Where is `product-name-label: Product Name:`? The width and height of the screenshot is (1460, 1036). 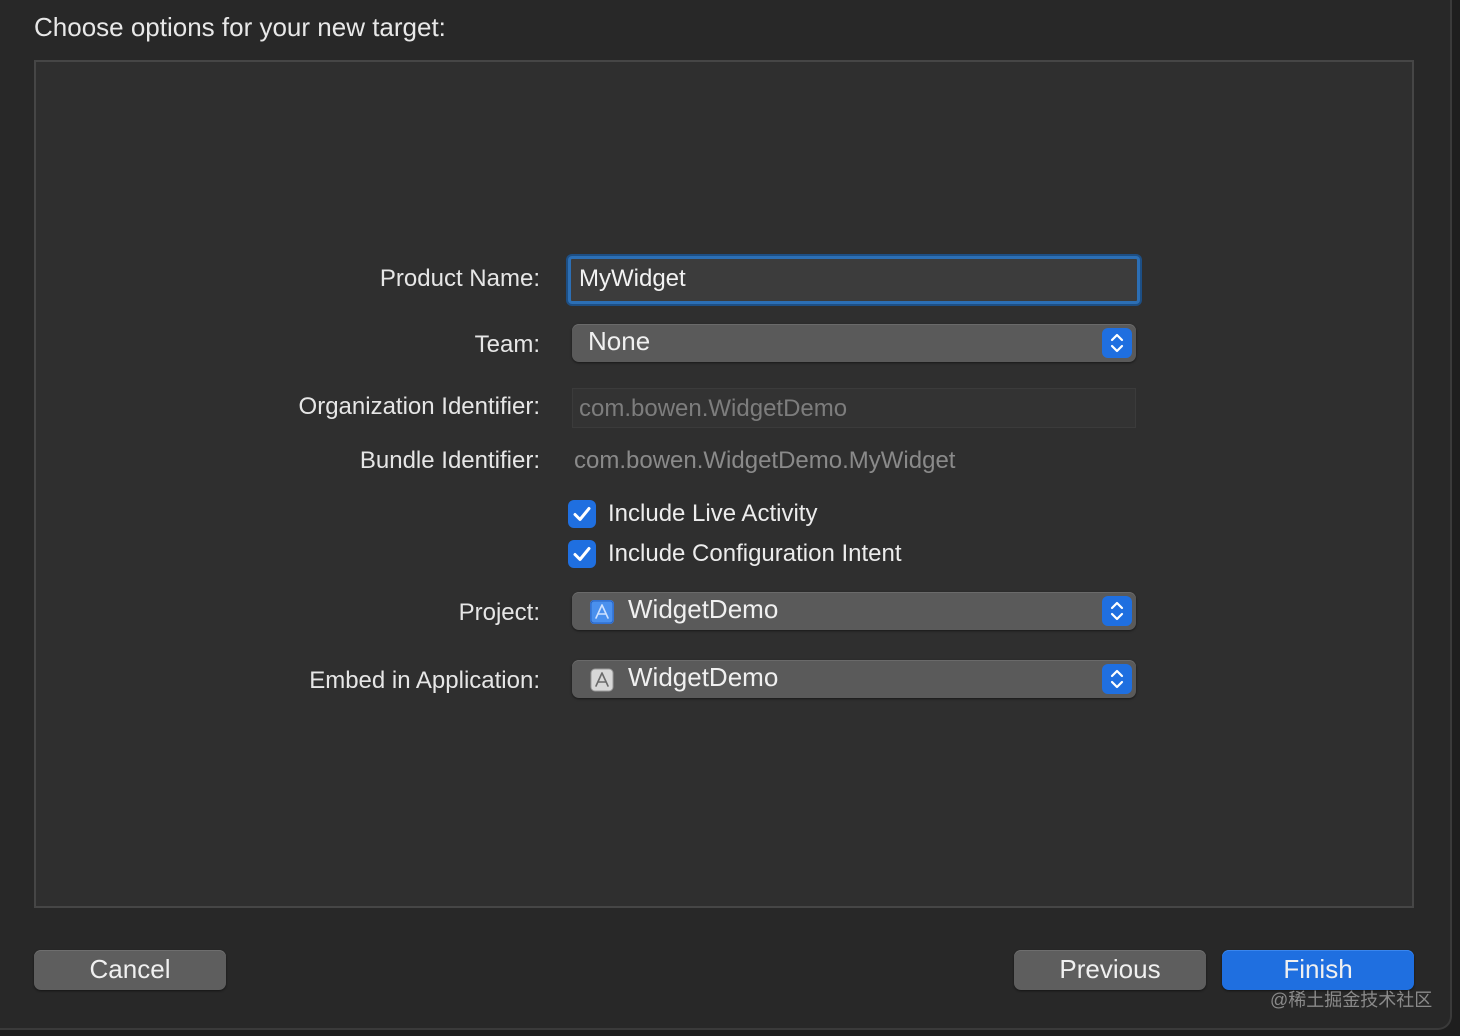 product-name-label: Product Name: is located at coordinates (459, 278).